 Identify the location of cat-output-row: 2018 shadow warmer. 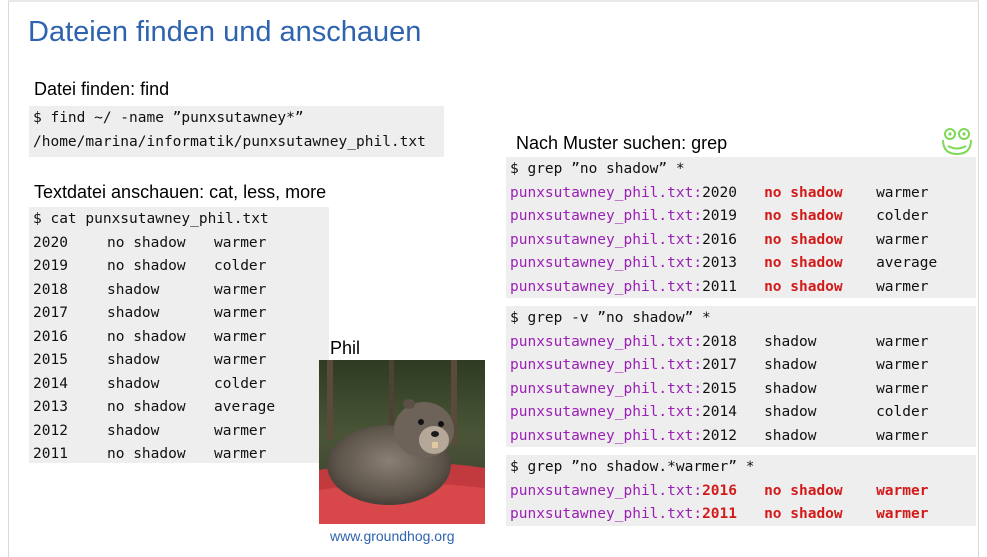
(181, 291).